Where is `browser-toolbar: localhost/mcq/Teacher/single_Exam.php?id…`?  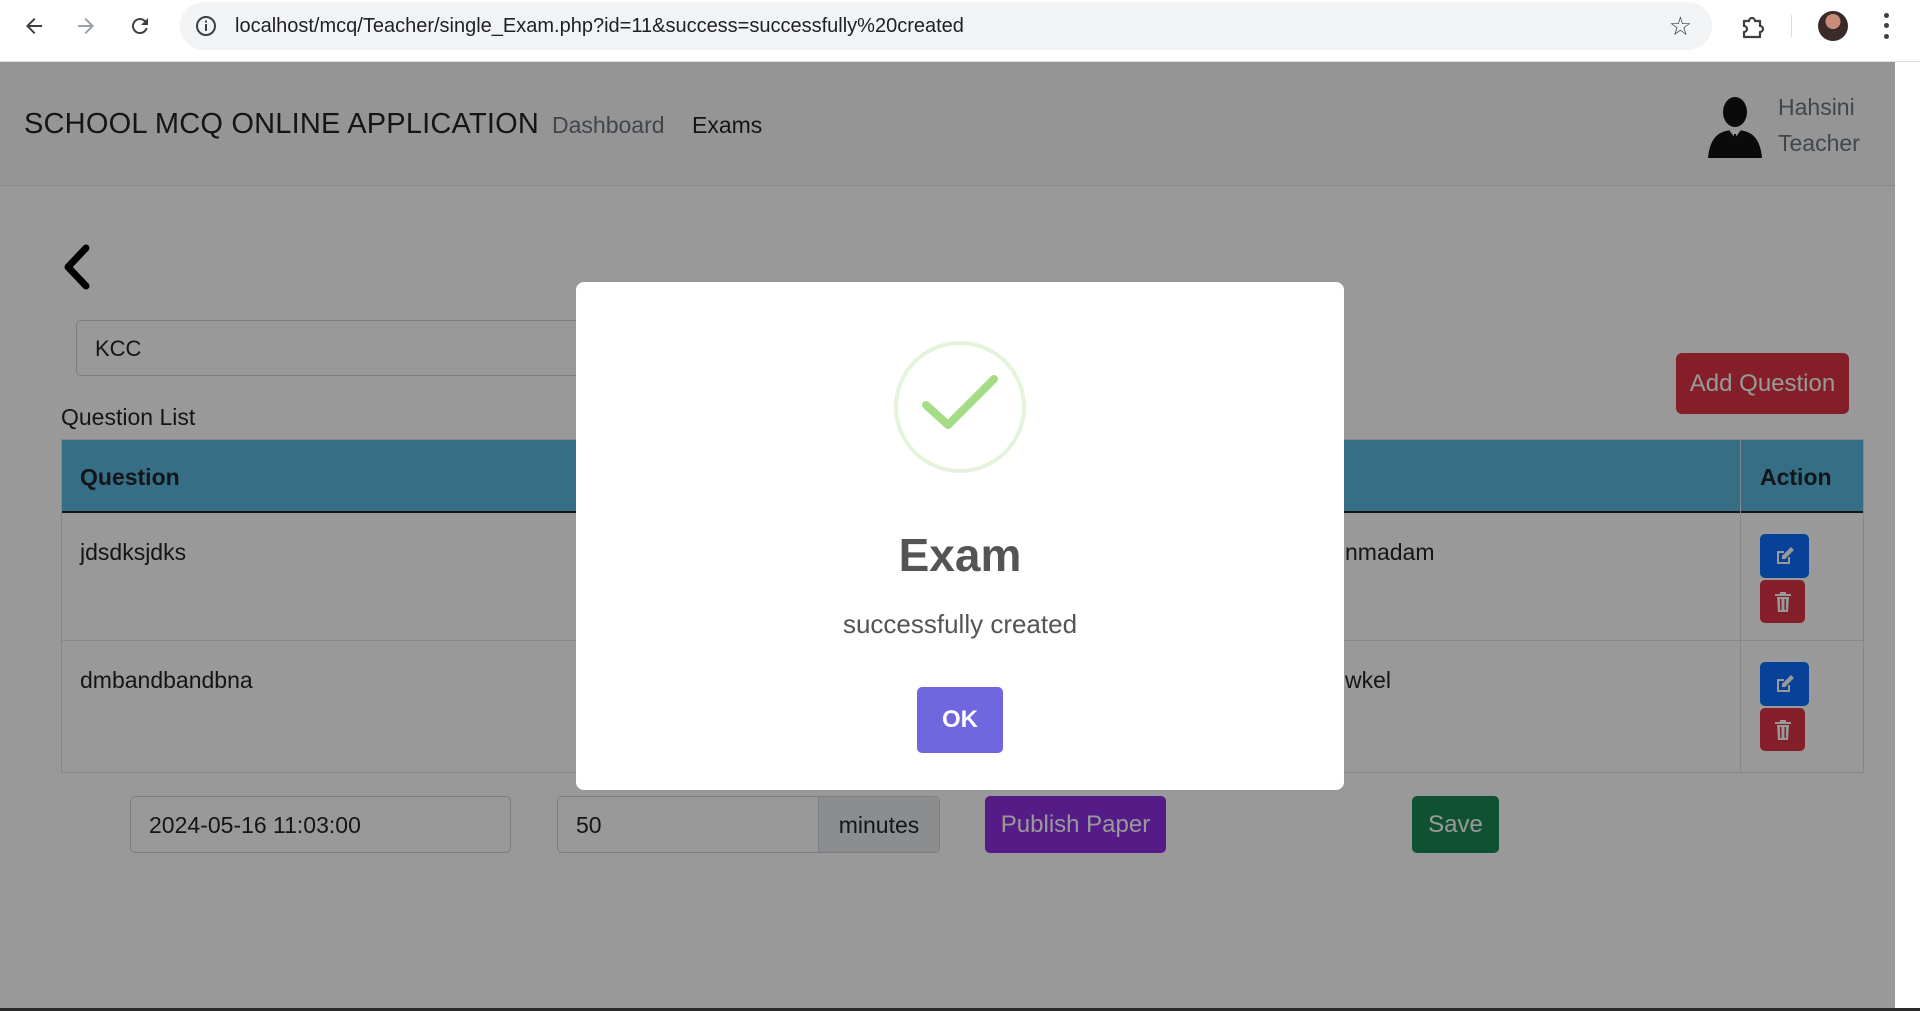
browser-toolbar: localhost/mcq/Teacher/single_Exam.php?id… is located at coordinates (960, 31).